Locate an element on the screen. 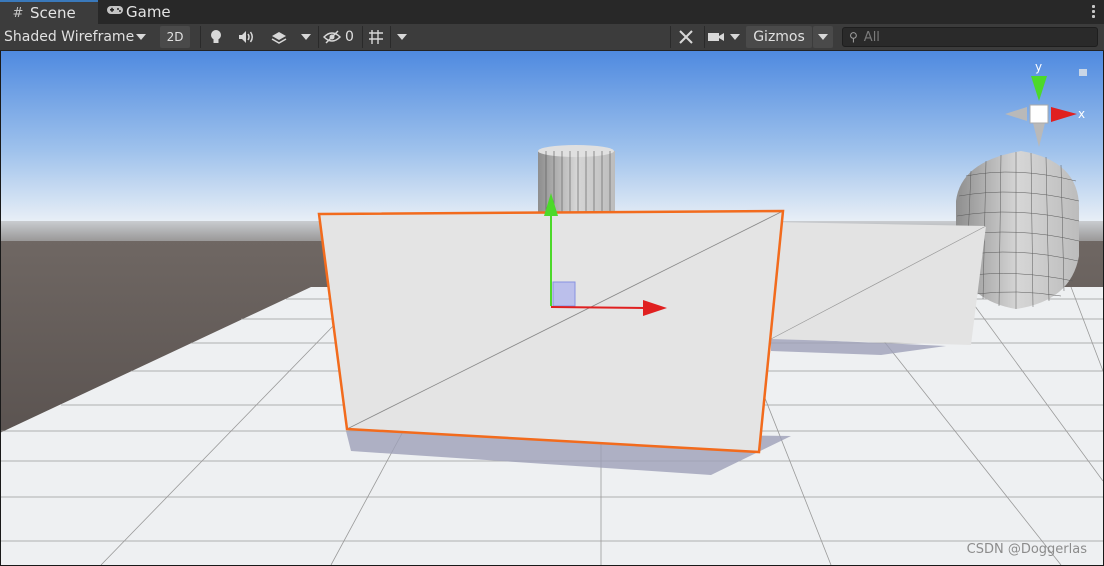 This screenshot has height=566, width=1104. effects-toggle-button is located at coordinates (279, 37).